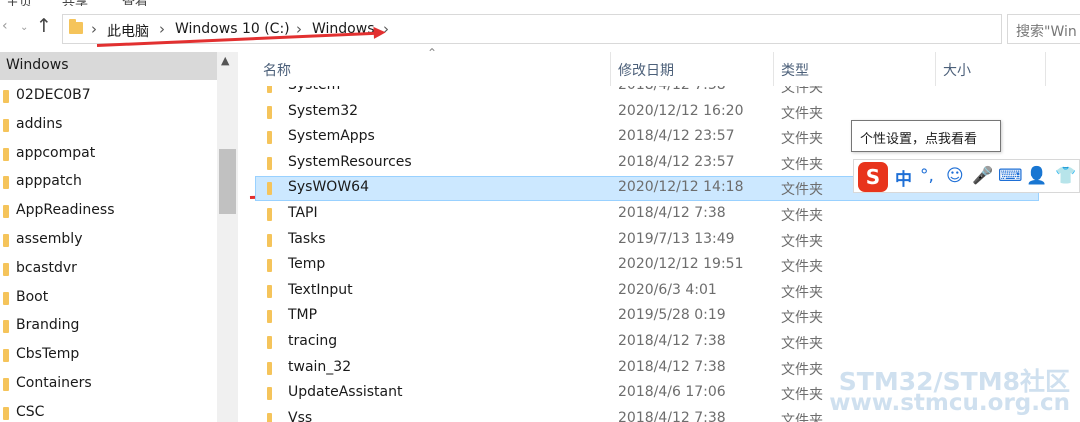  Describe the element at coordinates (108, 326) in the screenshot. I see `nav-item: Branding` at that location.